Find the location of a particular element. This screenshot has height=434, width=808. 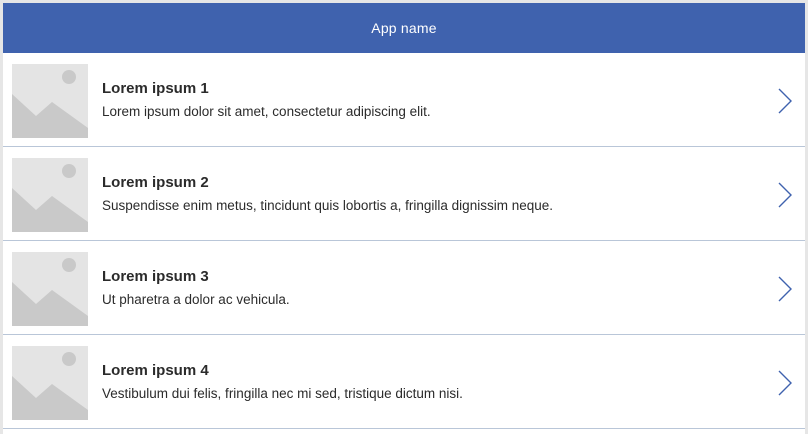

app-title: App name is located at coordinates (404, 28).